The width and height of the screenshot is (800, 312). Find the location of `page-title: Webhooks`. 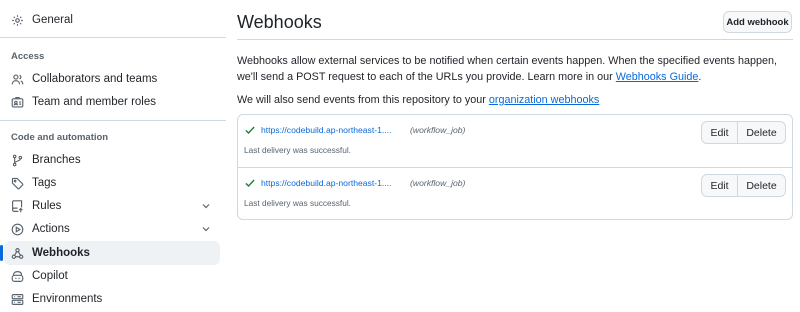

page-title: Webhooks is located at coordinates (279, 22).